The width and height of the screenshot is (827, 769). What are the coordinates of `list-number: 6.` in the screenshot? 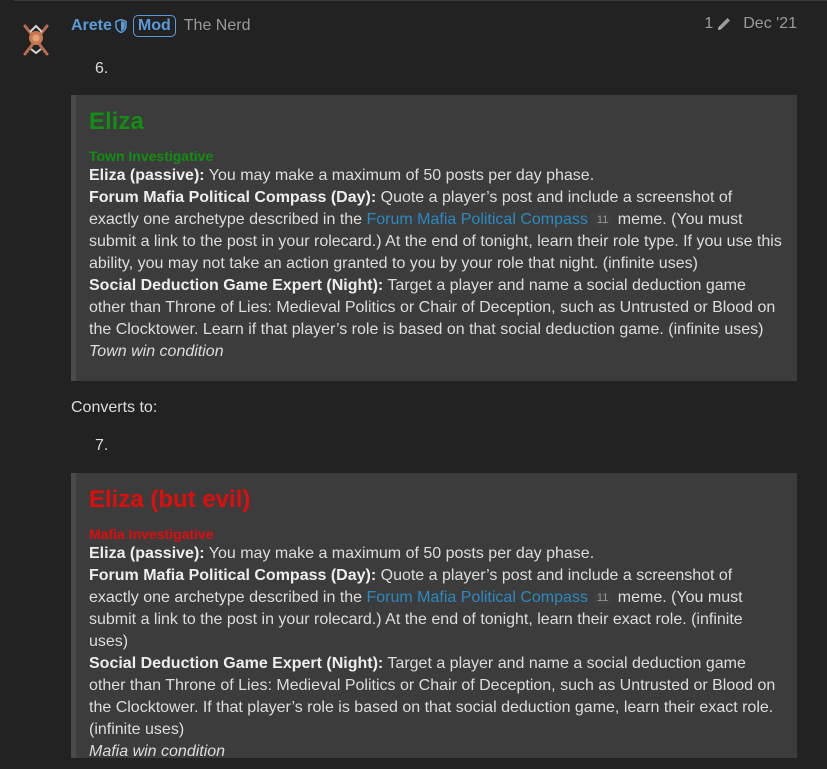 It's located at (102, 68).